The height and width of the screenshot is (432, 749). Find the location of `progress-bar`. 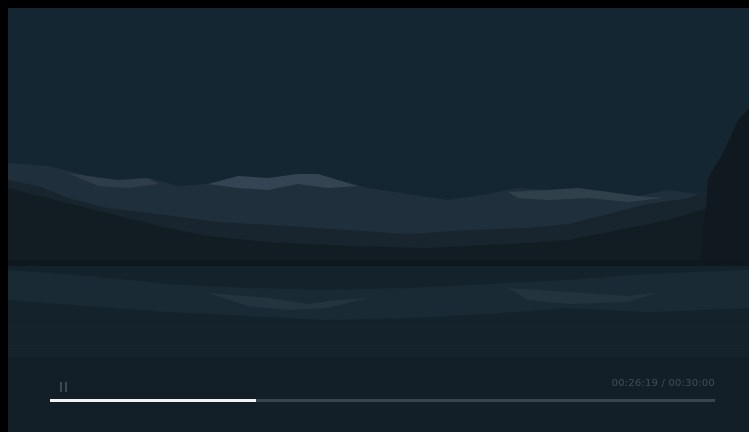

progress-bar is located at coordinates (382, 400).